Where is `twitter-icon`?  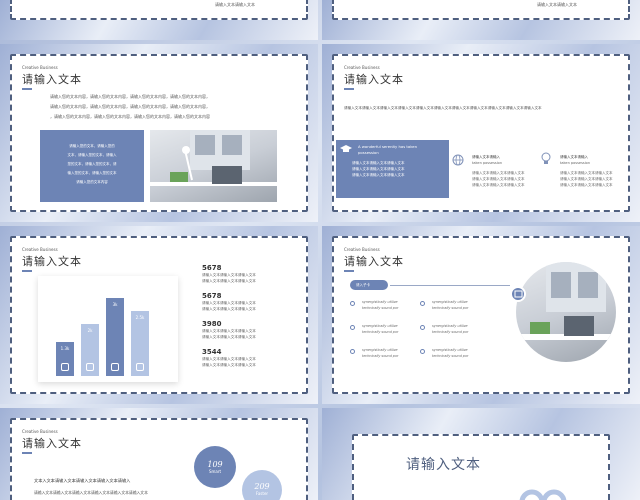 twitter-icon is located at coordinates (65, 366).